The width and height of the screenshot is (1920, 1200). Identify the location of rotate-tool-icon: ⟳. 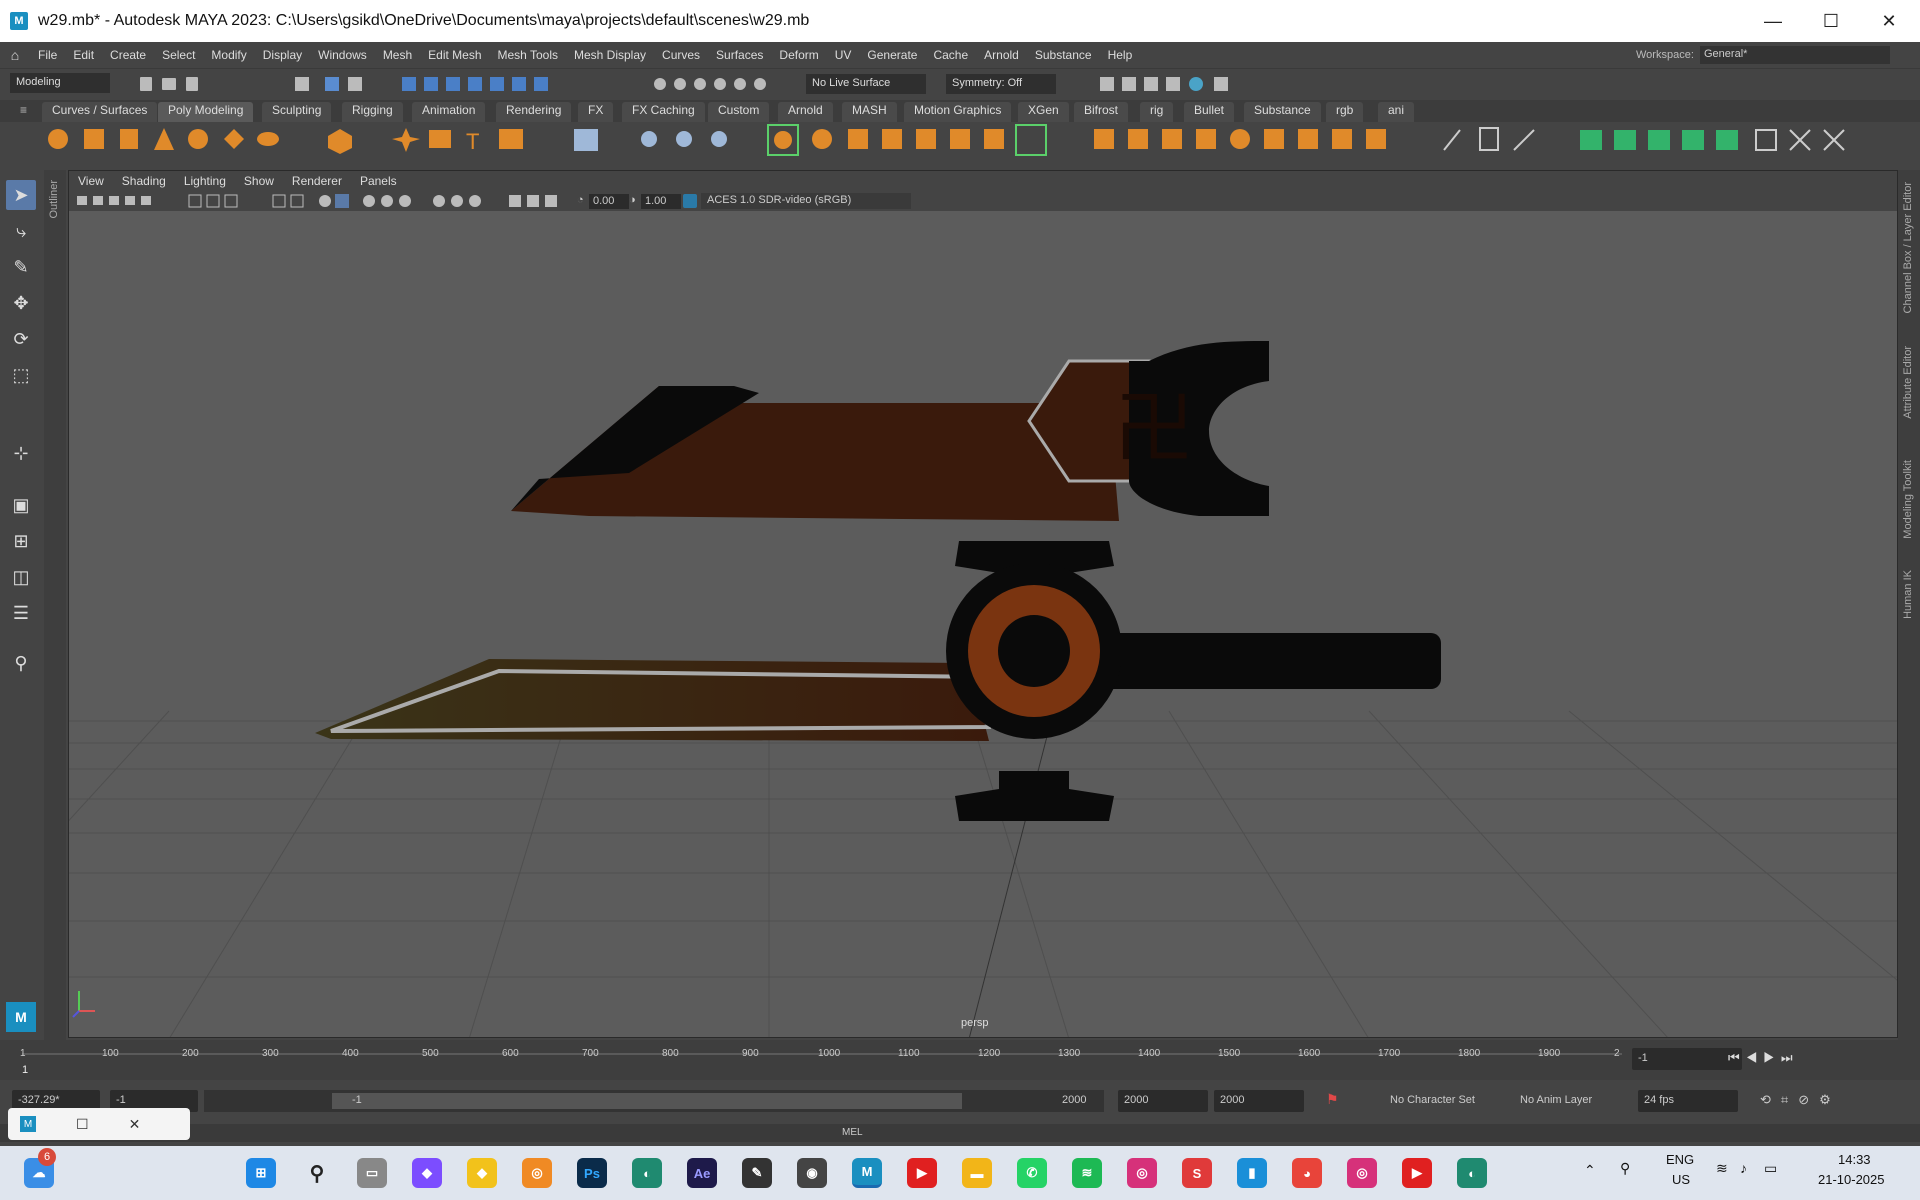
(21, 339).